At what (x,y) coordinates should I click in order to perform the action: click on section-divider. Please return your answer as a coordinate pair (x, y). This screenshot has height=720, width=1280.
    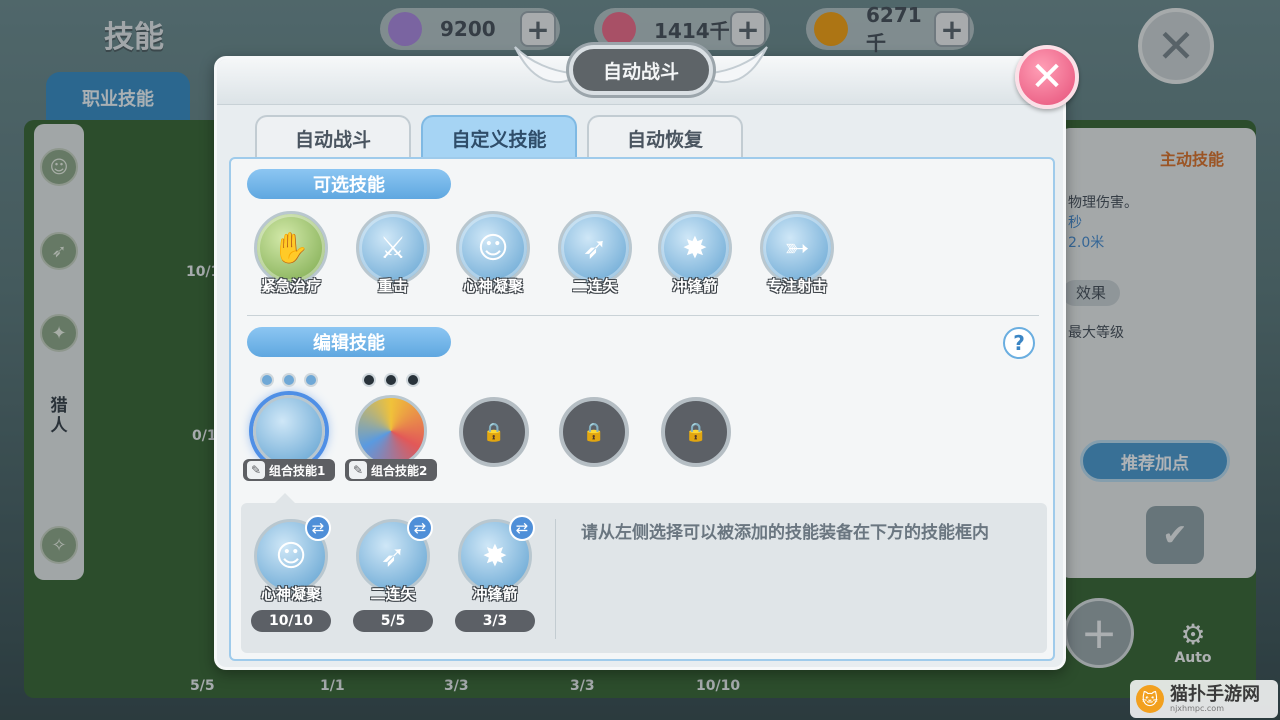
    Looking at the image, I should click on (643, 315).